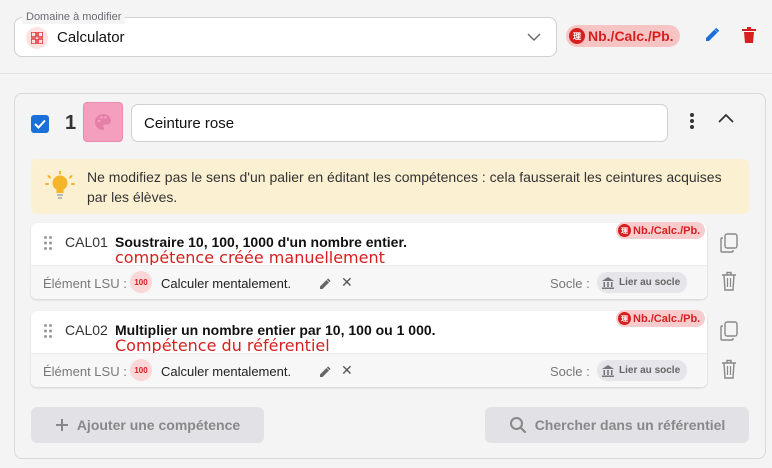 The image size is (772, 468). I want to click on divider, so click(386, 73).